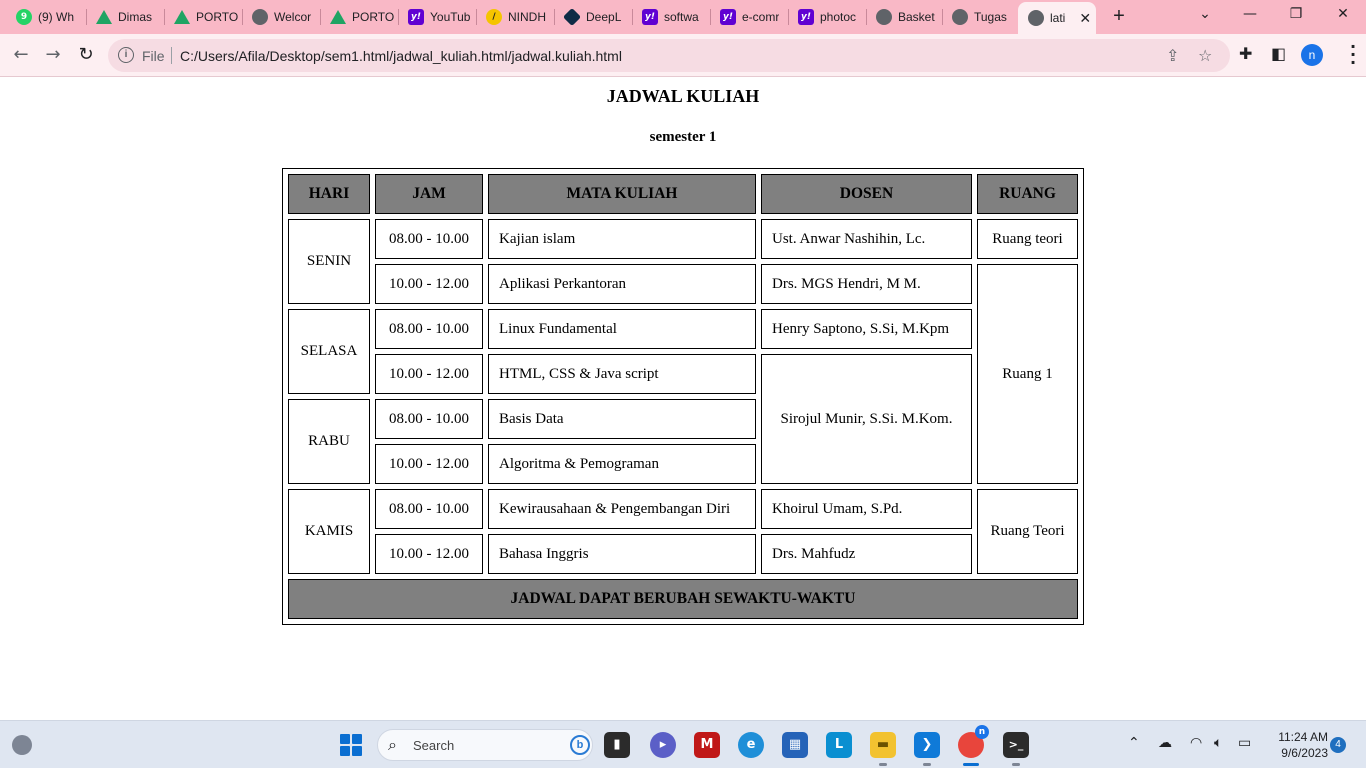  Describe the element at coordinates (622, 284) in the screenshot. I see `course-cell: Aplikasi Perkantoran` at that location.